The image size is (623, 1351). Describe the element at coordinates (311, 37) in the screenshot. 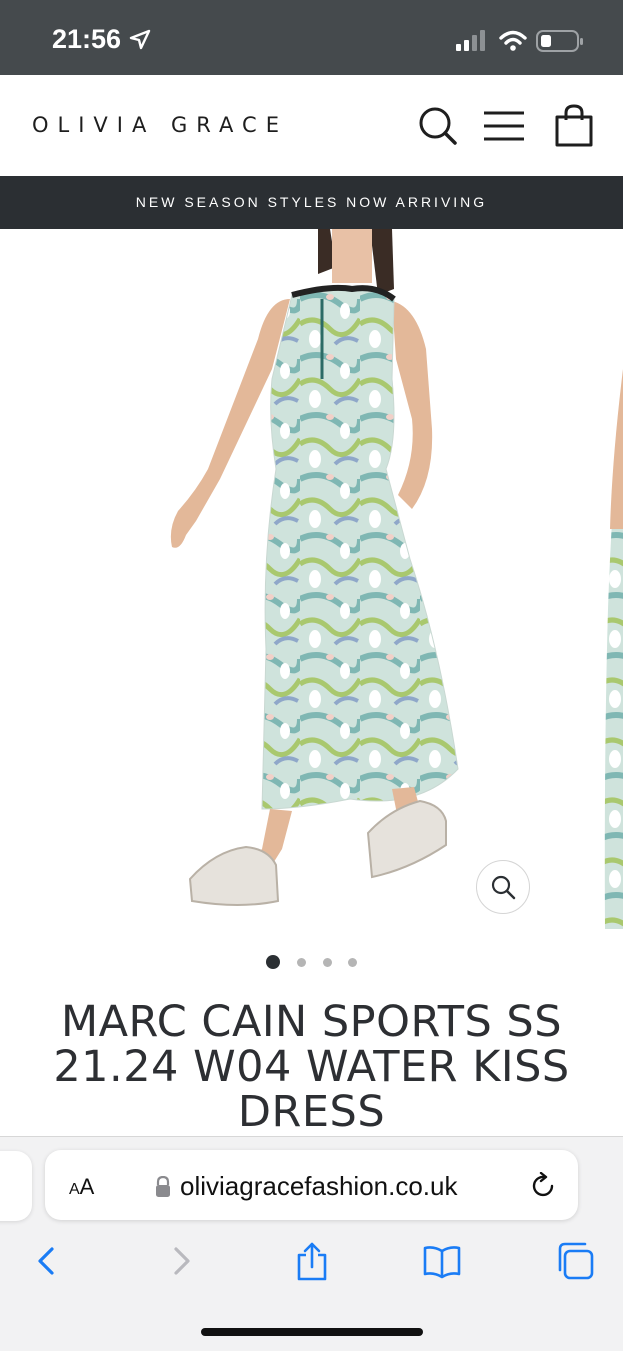

I see `status-bar: 21:56` at that location.